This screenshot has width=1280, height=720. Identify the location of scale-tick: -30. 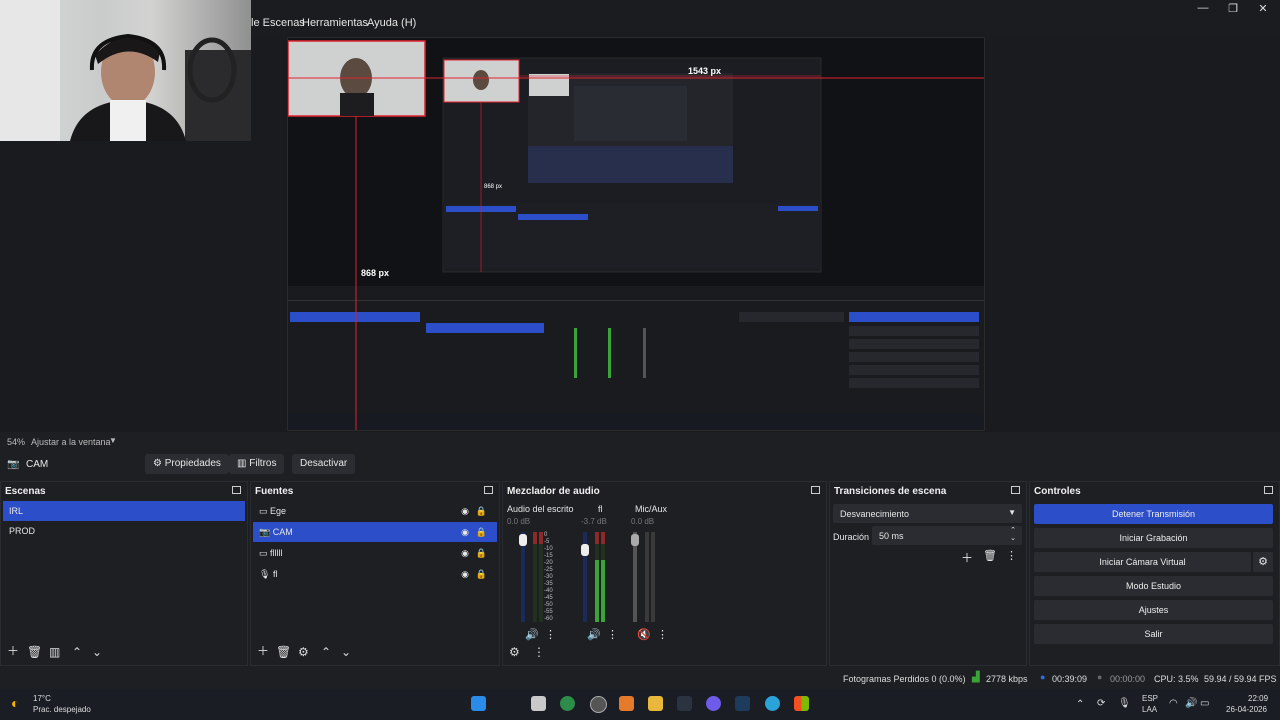
(548, 577).